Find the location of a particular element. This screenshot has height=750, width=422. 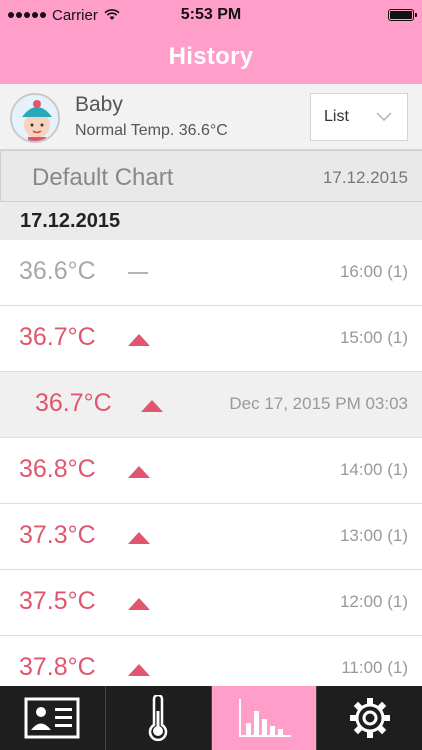

chevron-down-icon is located at coordinates (384, 117).